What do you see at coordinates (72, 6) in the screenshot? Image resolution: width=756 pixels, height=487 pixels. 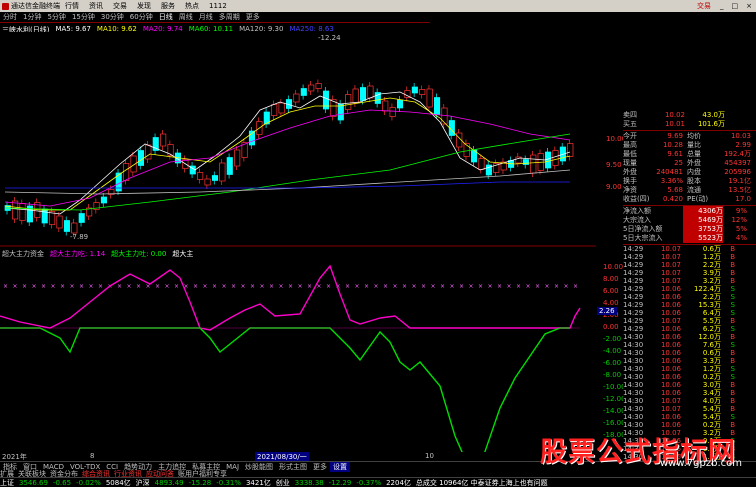 I see `menu-item-quotes: 行情` at bounding box center [72, 6].